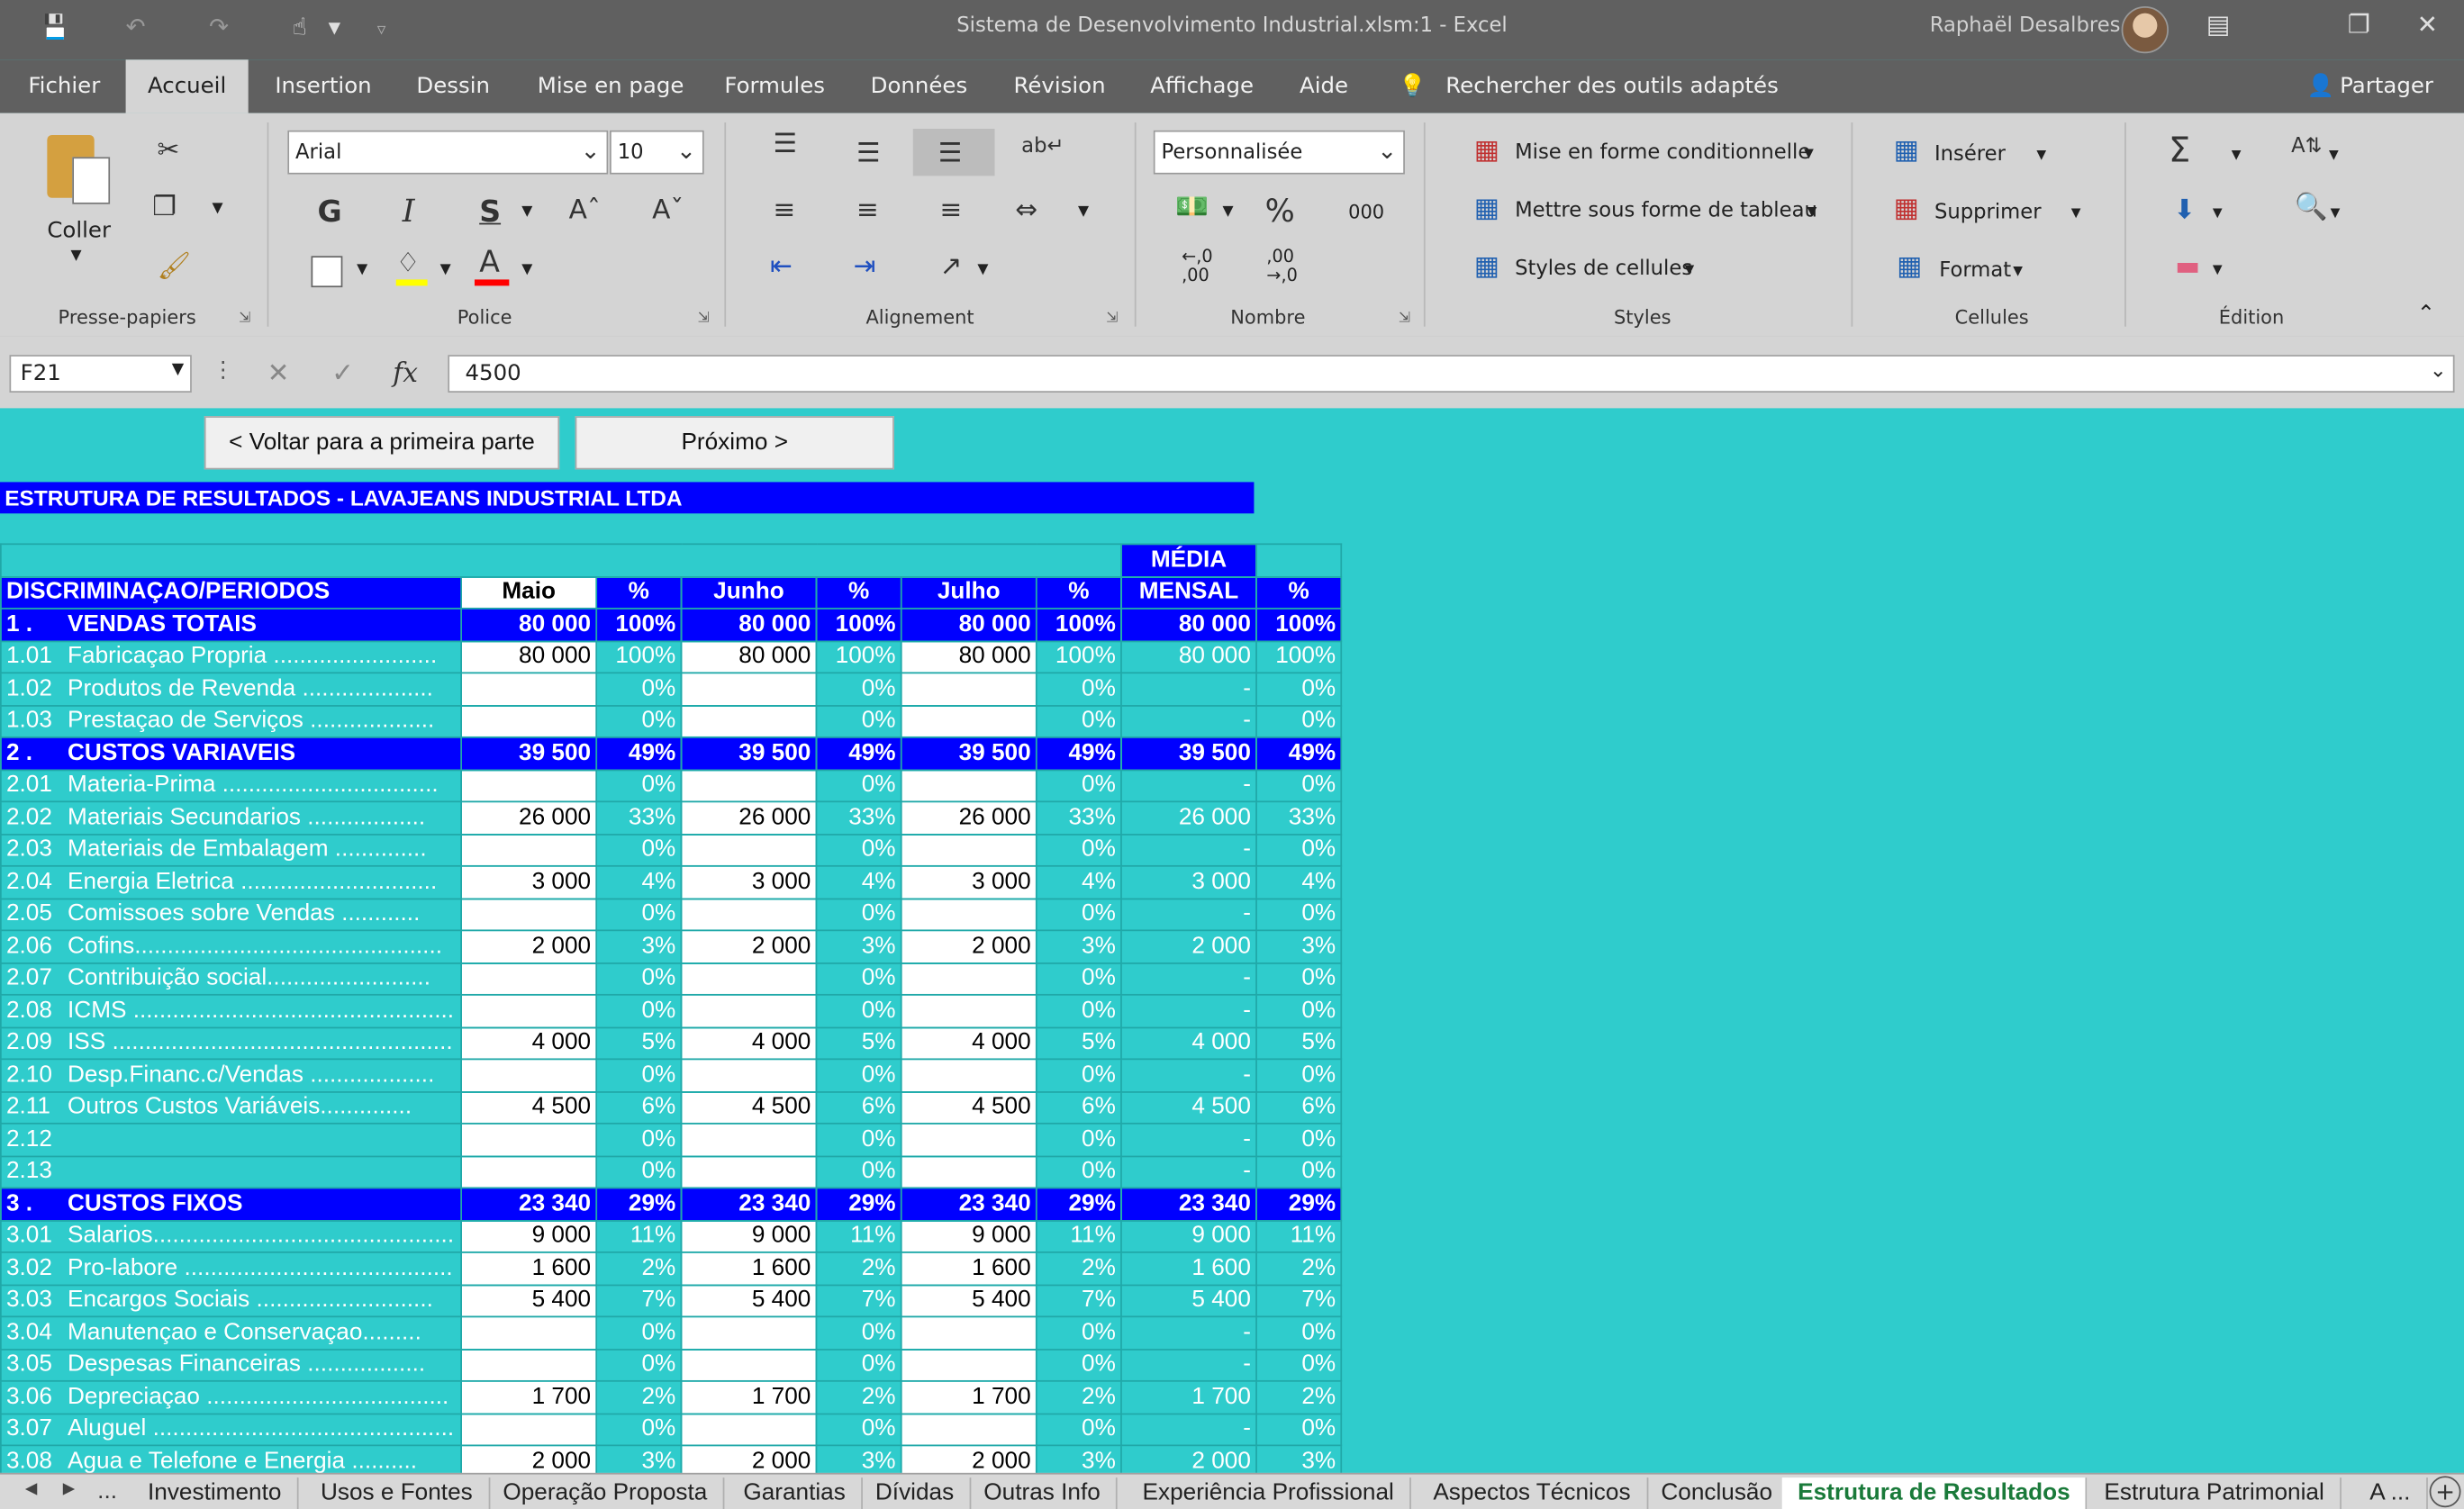 This screenshot has width=2464, height=1509. What do you see at coordinates (529, 1107) in the screenshot?
I see `cell-maio: 4 500` at bounding box center [529, 1107].